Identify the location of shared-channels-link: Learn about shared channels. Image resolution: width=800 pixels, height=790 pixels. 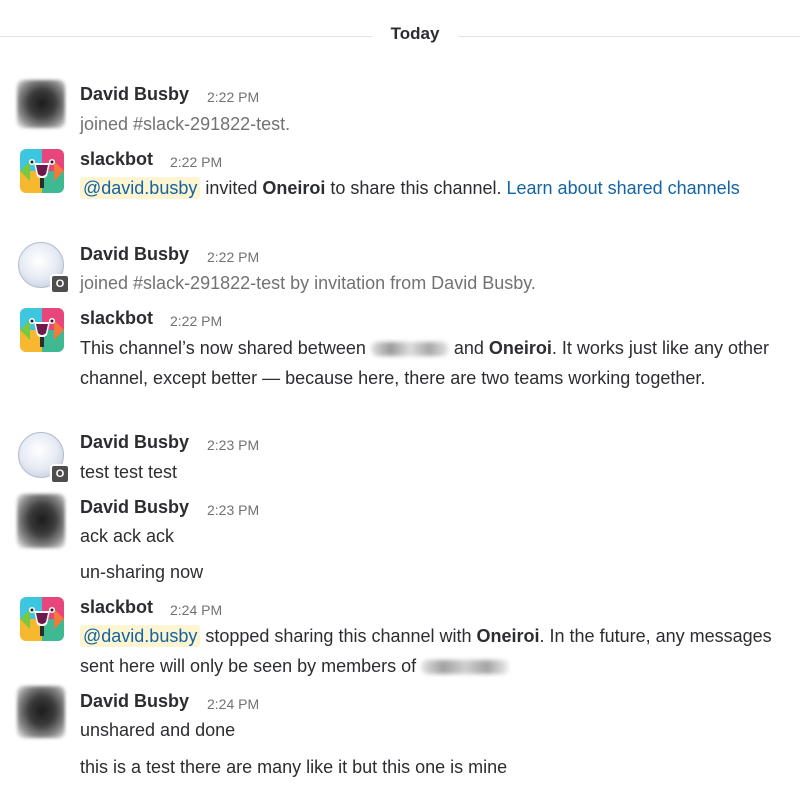
(623, 188).